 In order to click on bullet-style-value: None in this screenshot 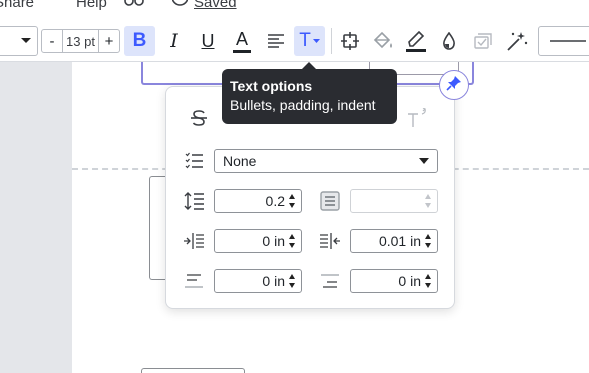, I will do `click(240, 161)`.